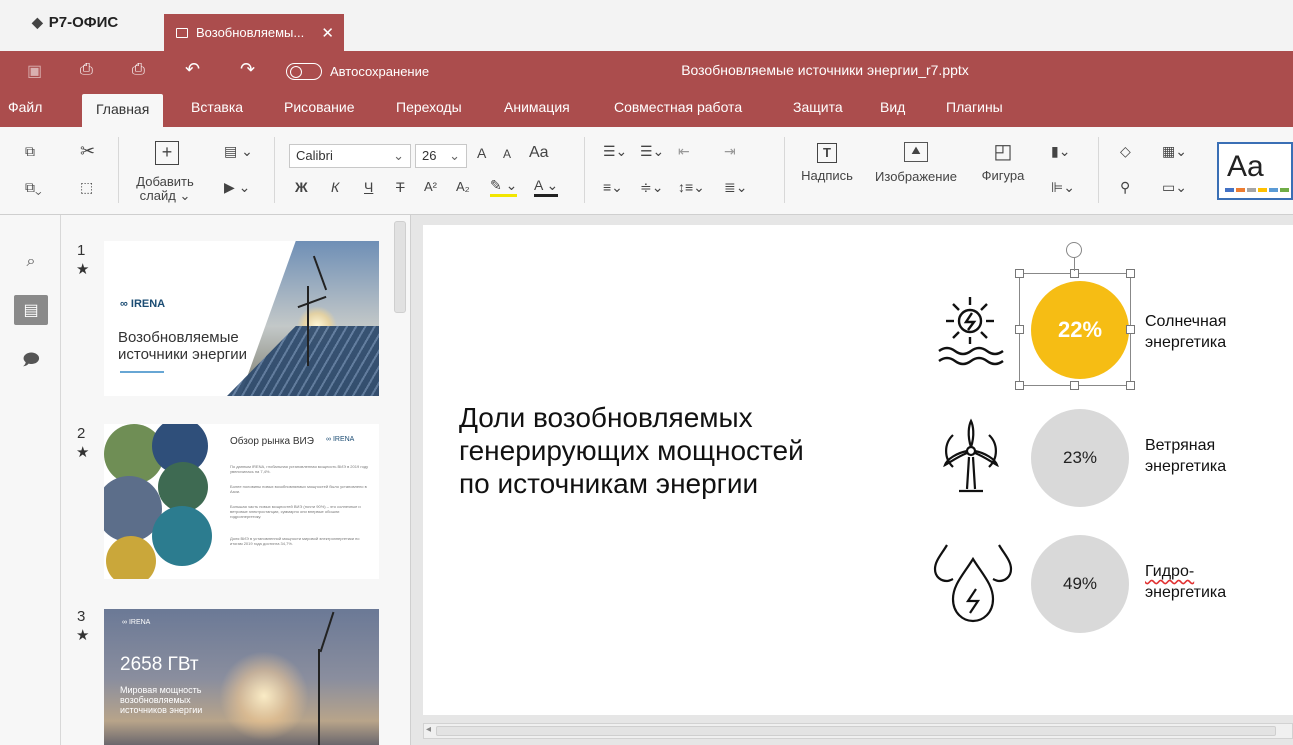  Describe the element at coordinates (1186, 582) in the screenshot. I see `hydro-label: Гидро-энергетика` at that location.